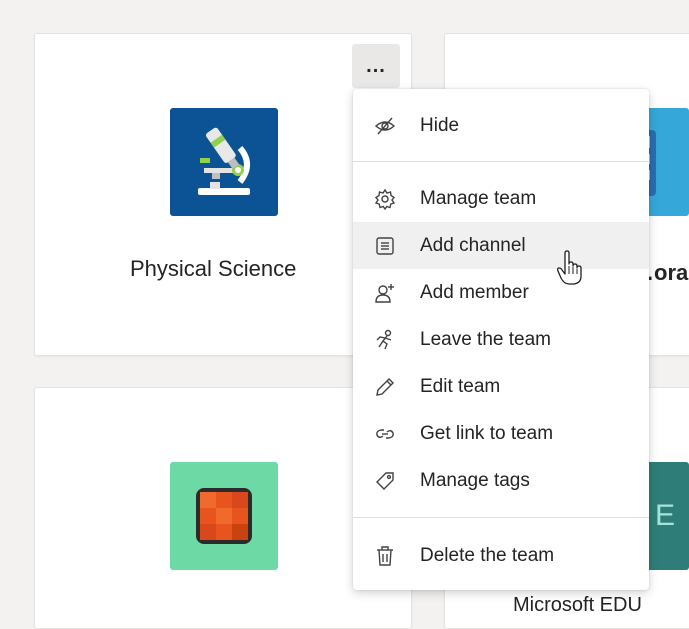 Image resolution: width=689 pixels, height=629 pixels. I want to click on microscope-icon, so click(224, 161).